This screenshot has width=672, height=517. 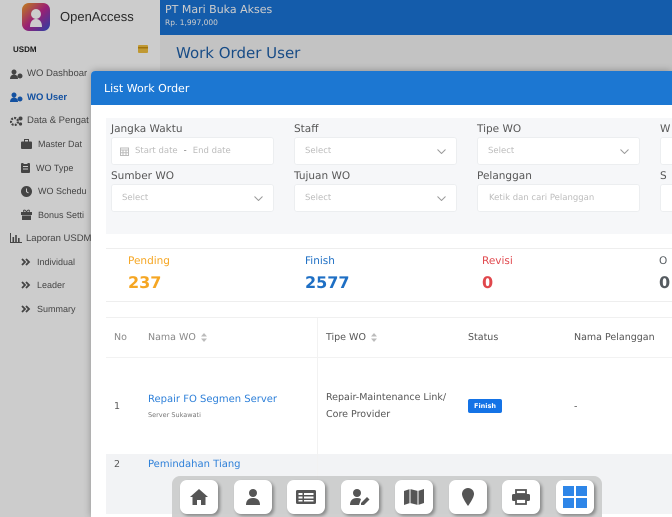 What do you see at coordinates (483, 337) in the screenshot?
I see `column-header: Status` at bounding box center [483, 337].